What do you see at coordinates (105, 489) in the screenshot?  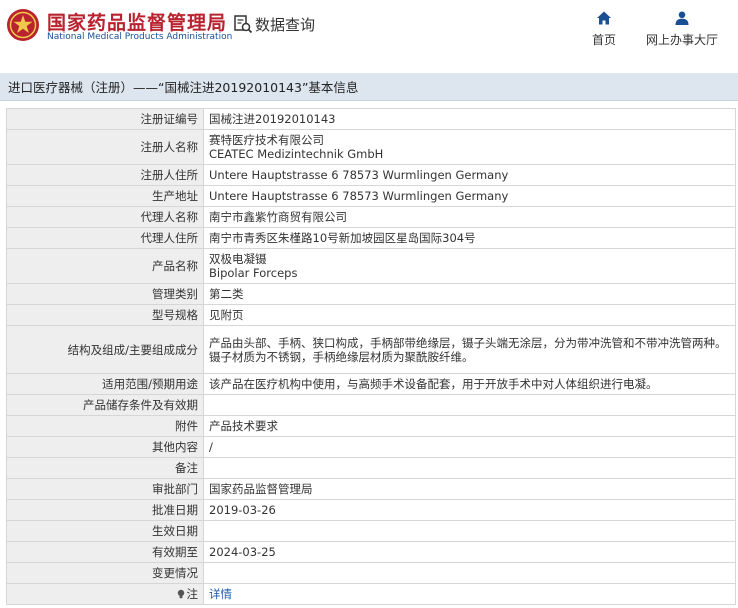 I see `row-label: 审批部门` at bounding box center [105, 489].